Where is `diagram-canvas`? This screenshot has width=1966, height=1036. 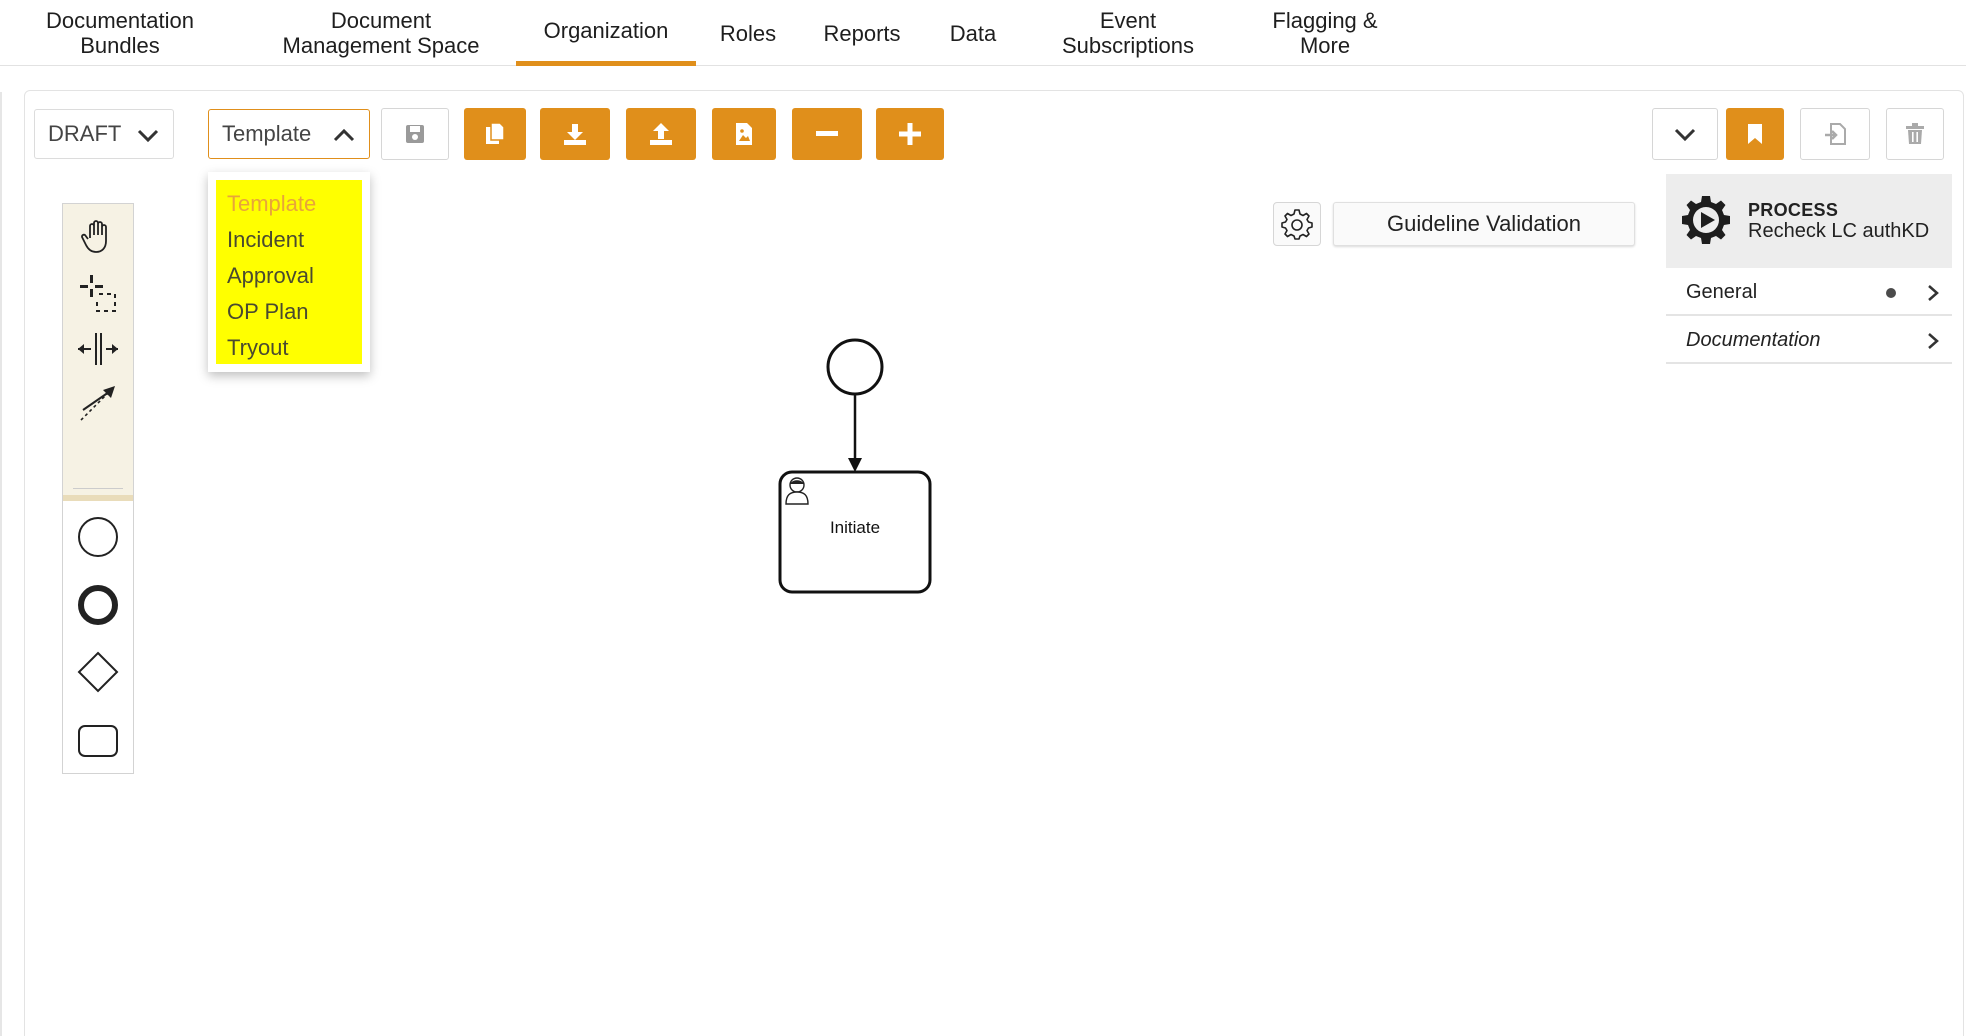 diagram-canvas is located at coordinates (855, 466).